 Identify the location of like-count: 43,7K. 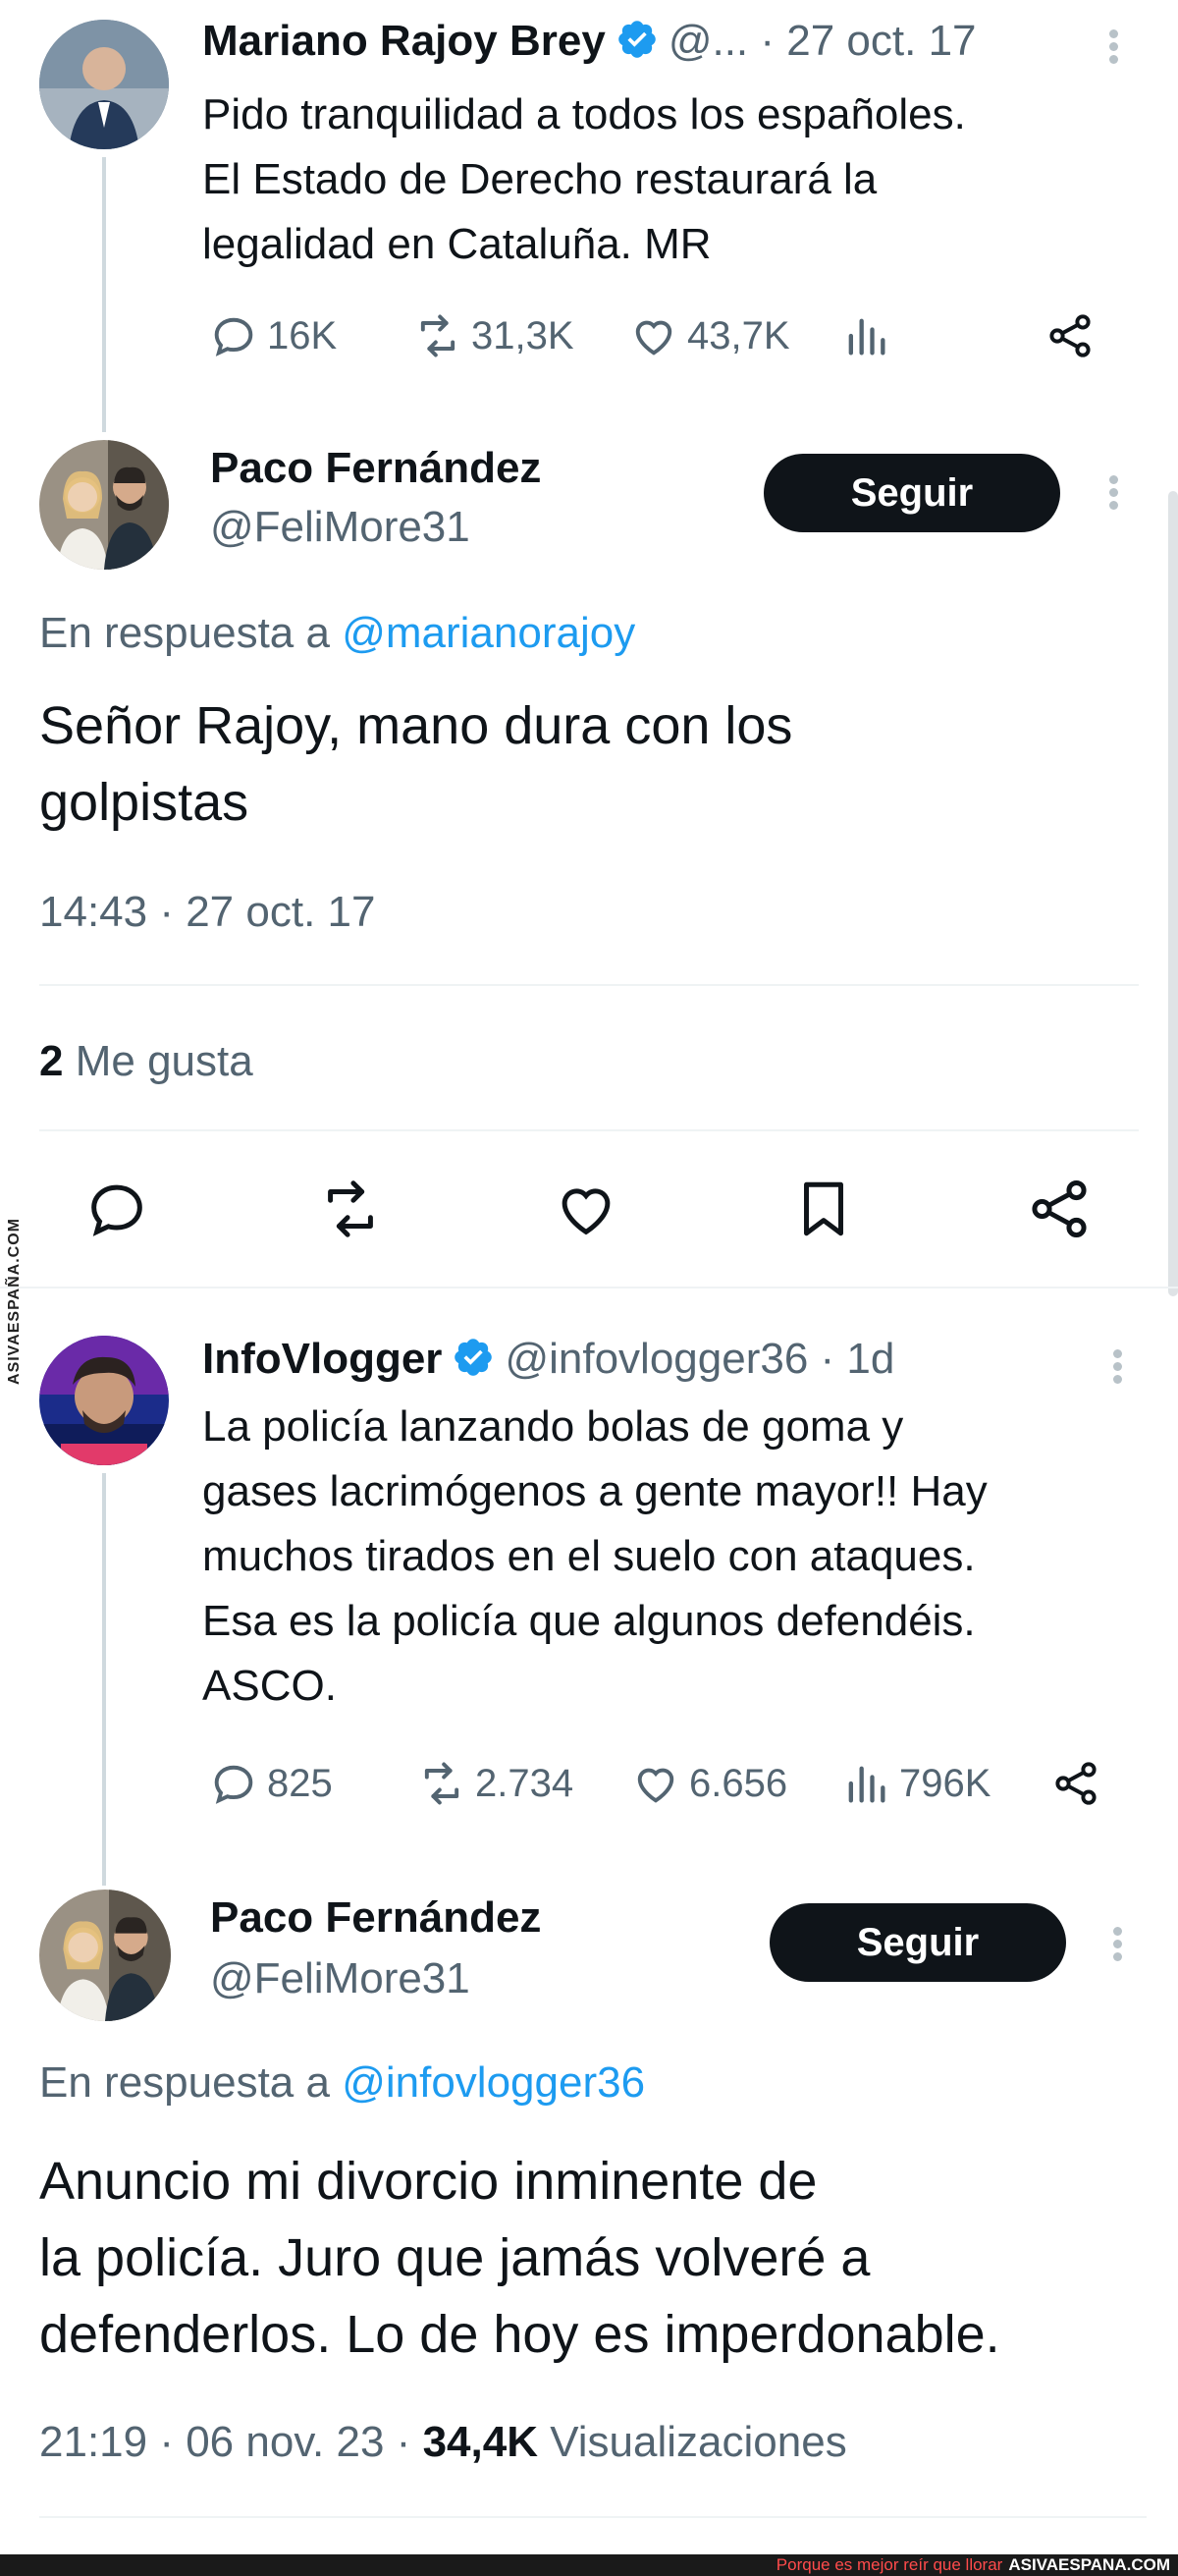
(738, 335).